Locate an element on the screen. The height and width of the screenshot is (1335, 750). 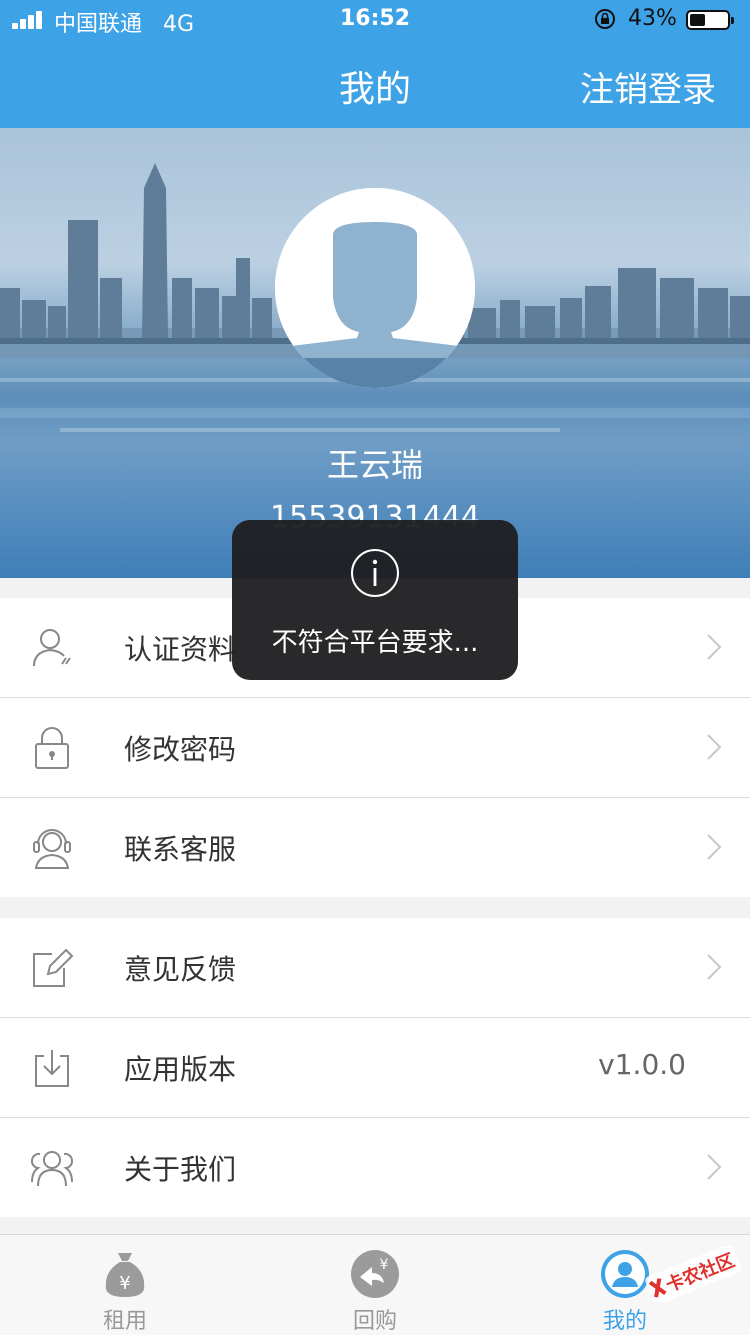
tab-label: 我的 is located at coordinates (624, 1321).